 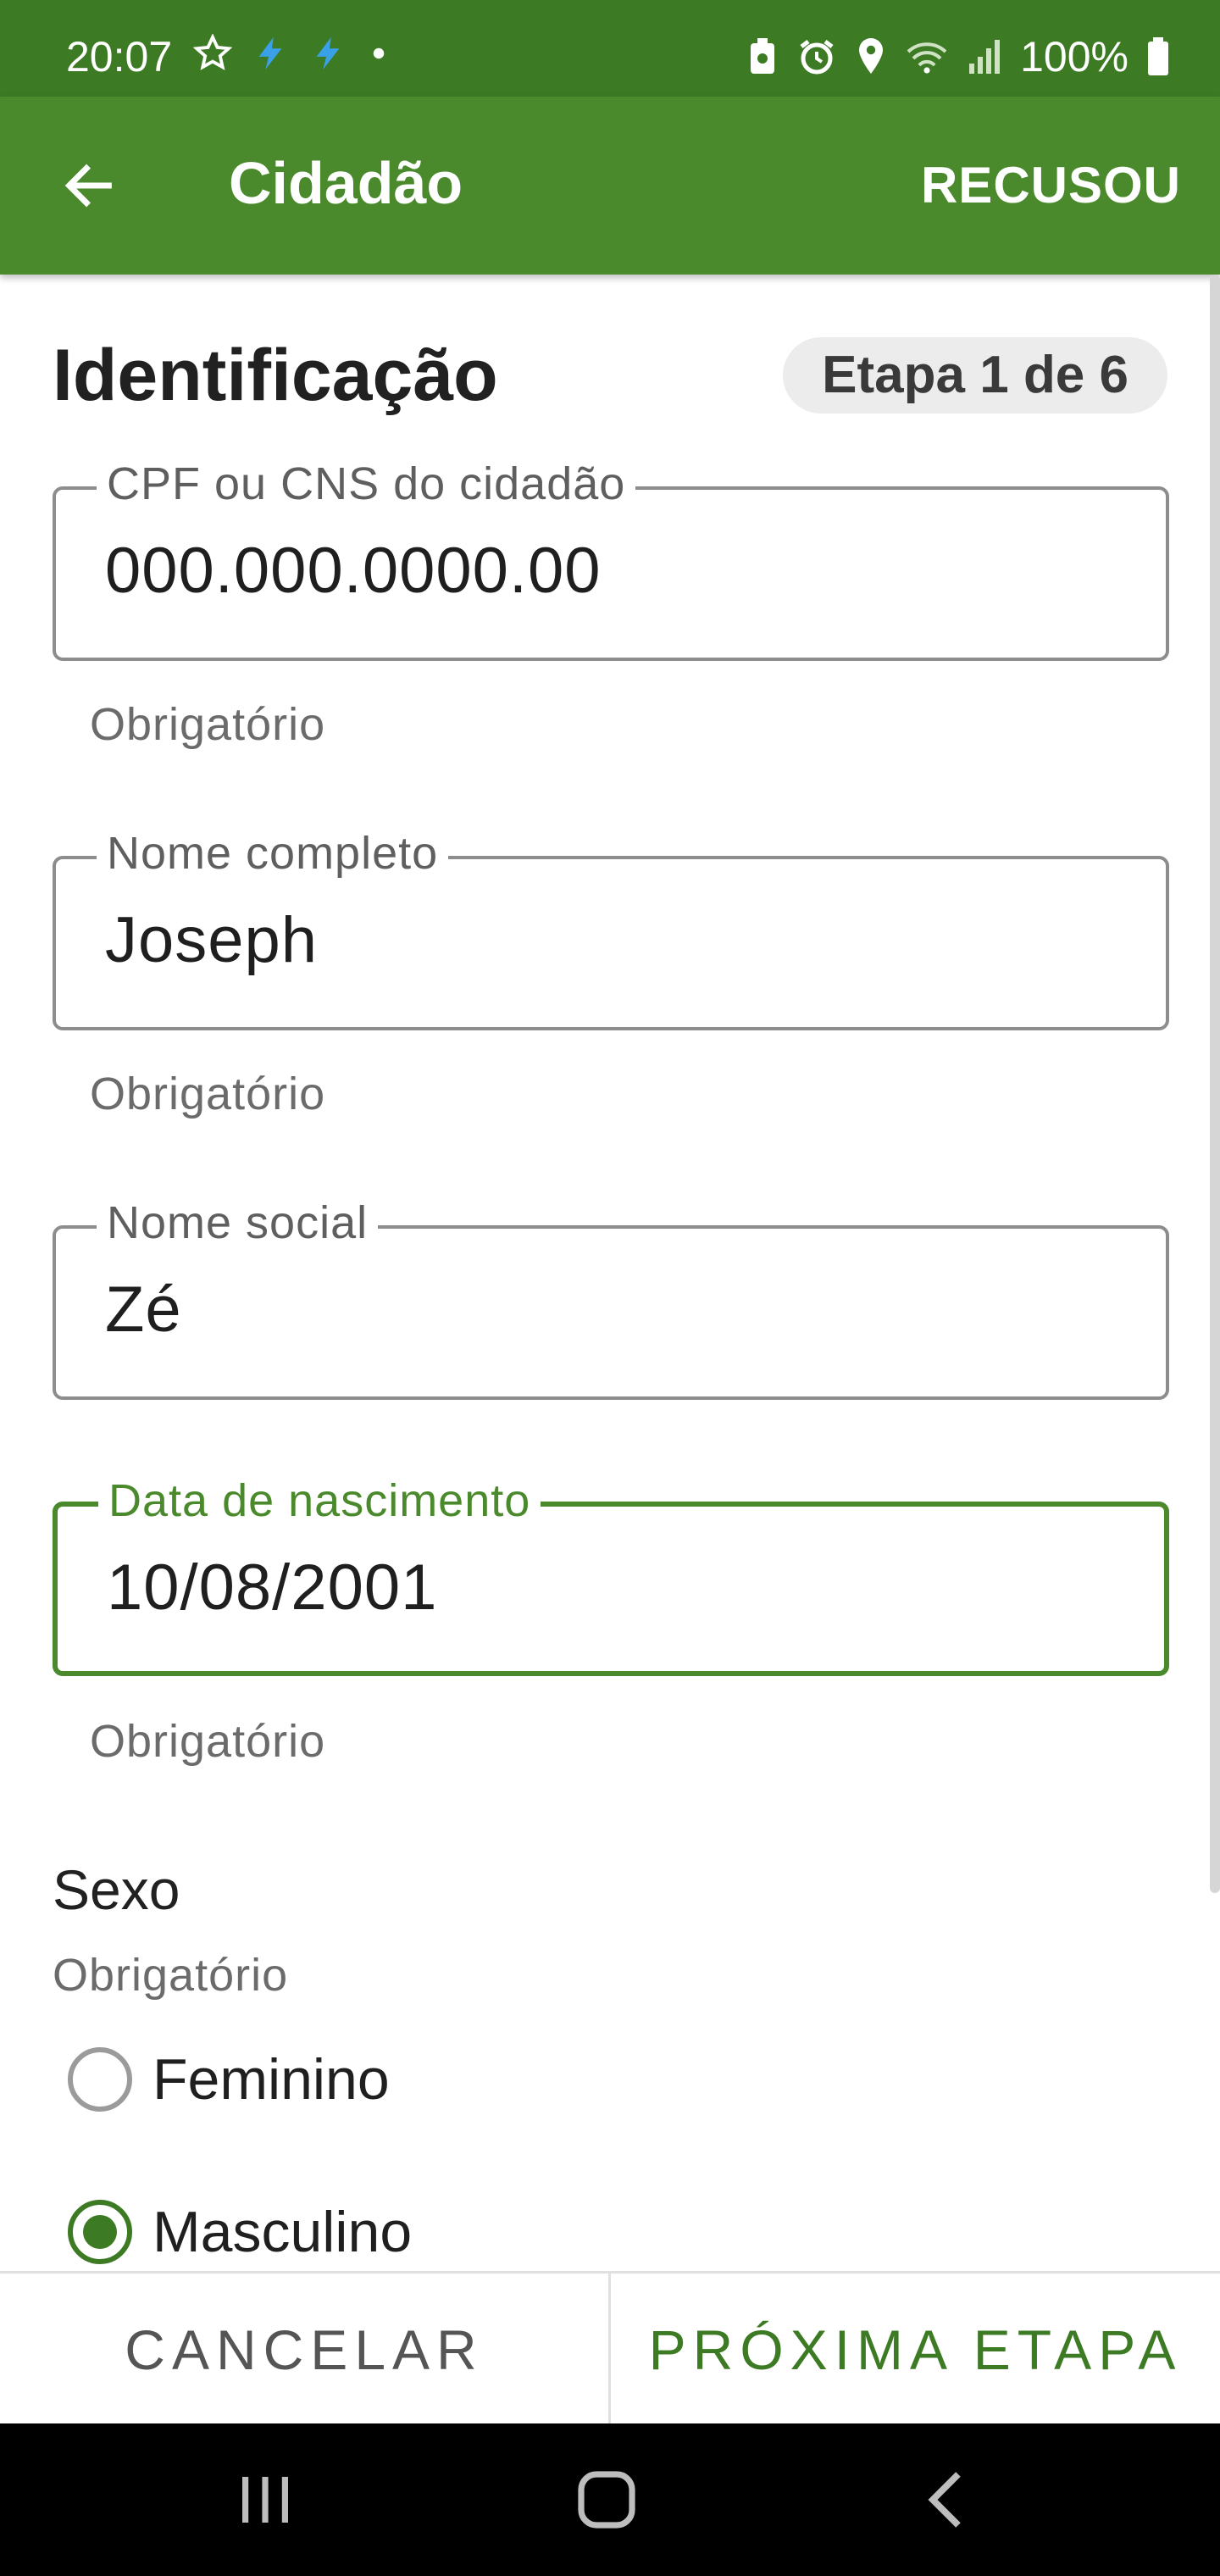 I want to click on wifi-icon, so click(x=927, y=58).